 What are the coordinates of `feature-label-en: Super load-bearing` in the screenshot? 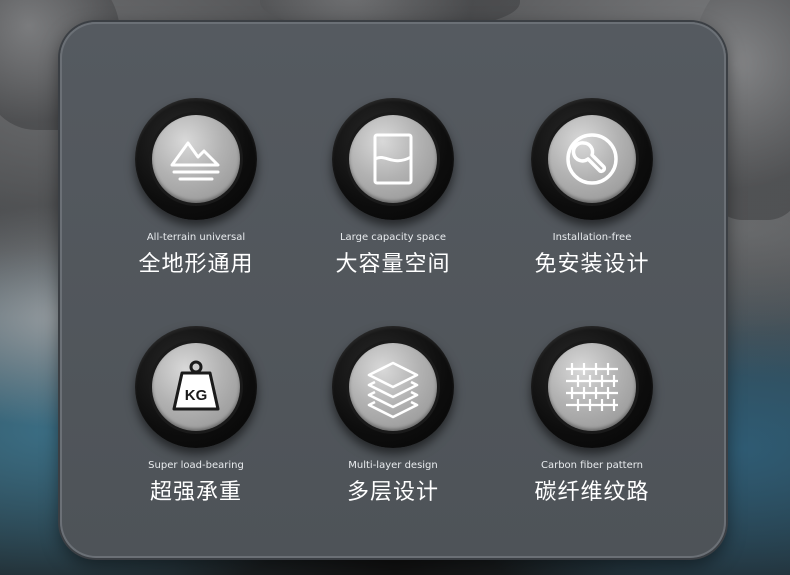 It's located at (196, 465).